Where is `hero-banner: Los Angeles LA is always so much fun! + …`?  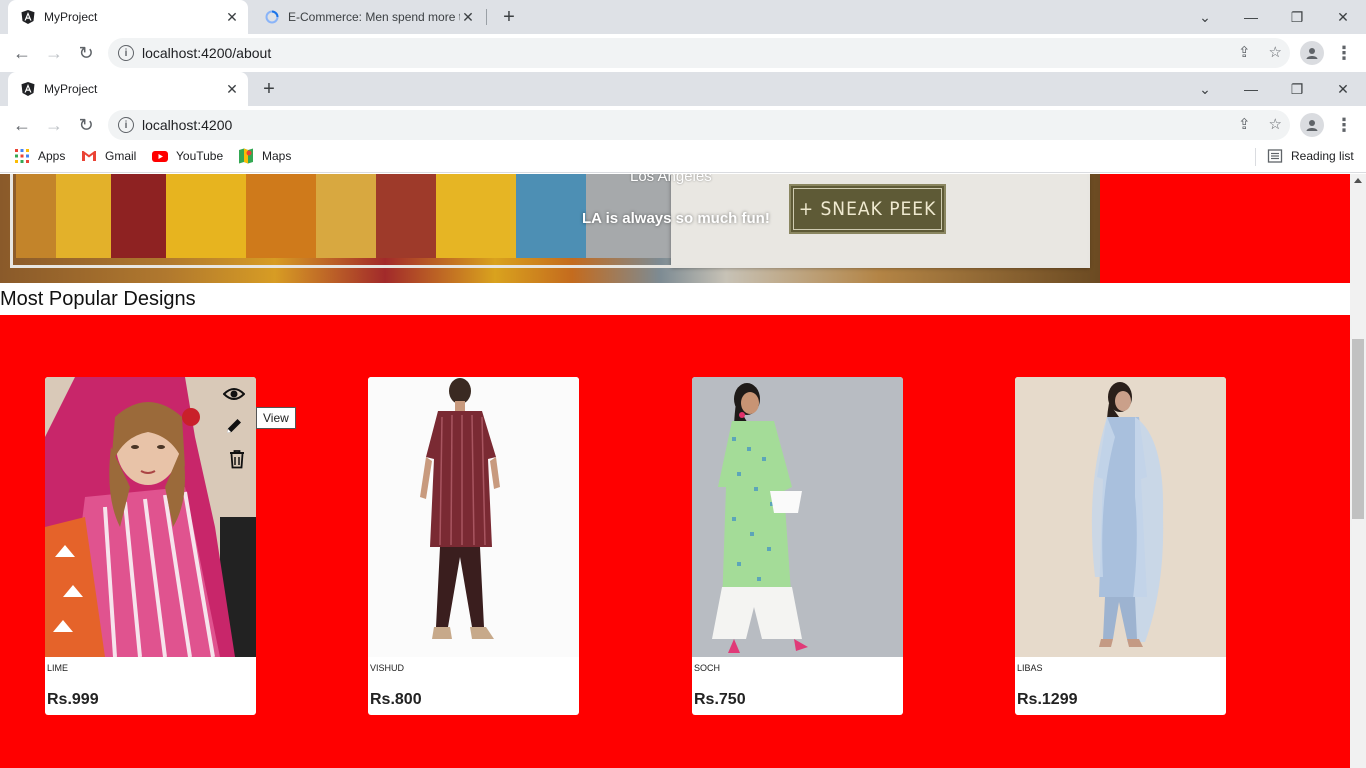
hero-banner: Los Angeles LA is always so much fun! + … is located at coordinates (675, 228).